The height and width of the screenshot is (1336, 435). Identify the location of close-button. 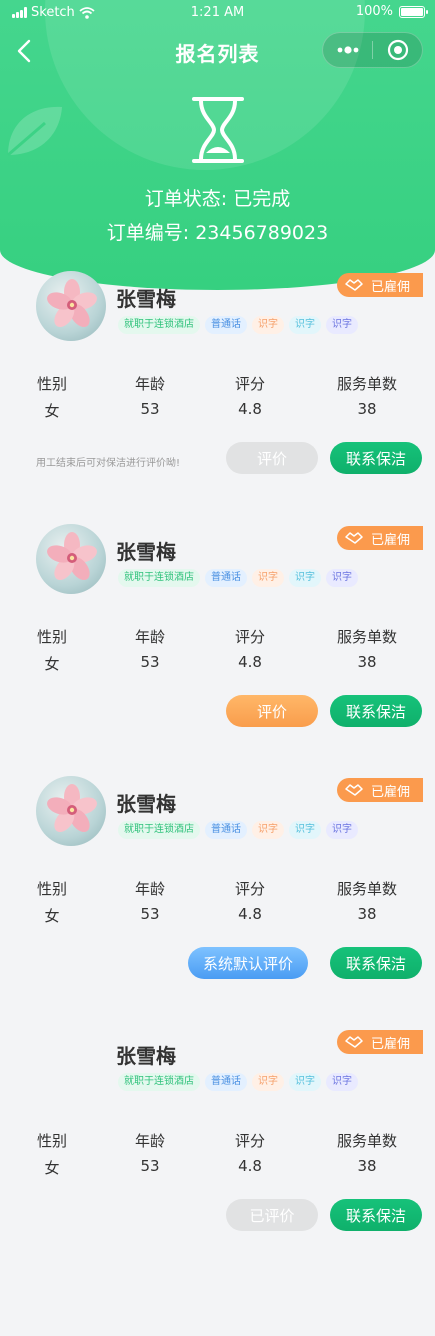
(397, 50).